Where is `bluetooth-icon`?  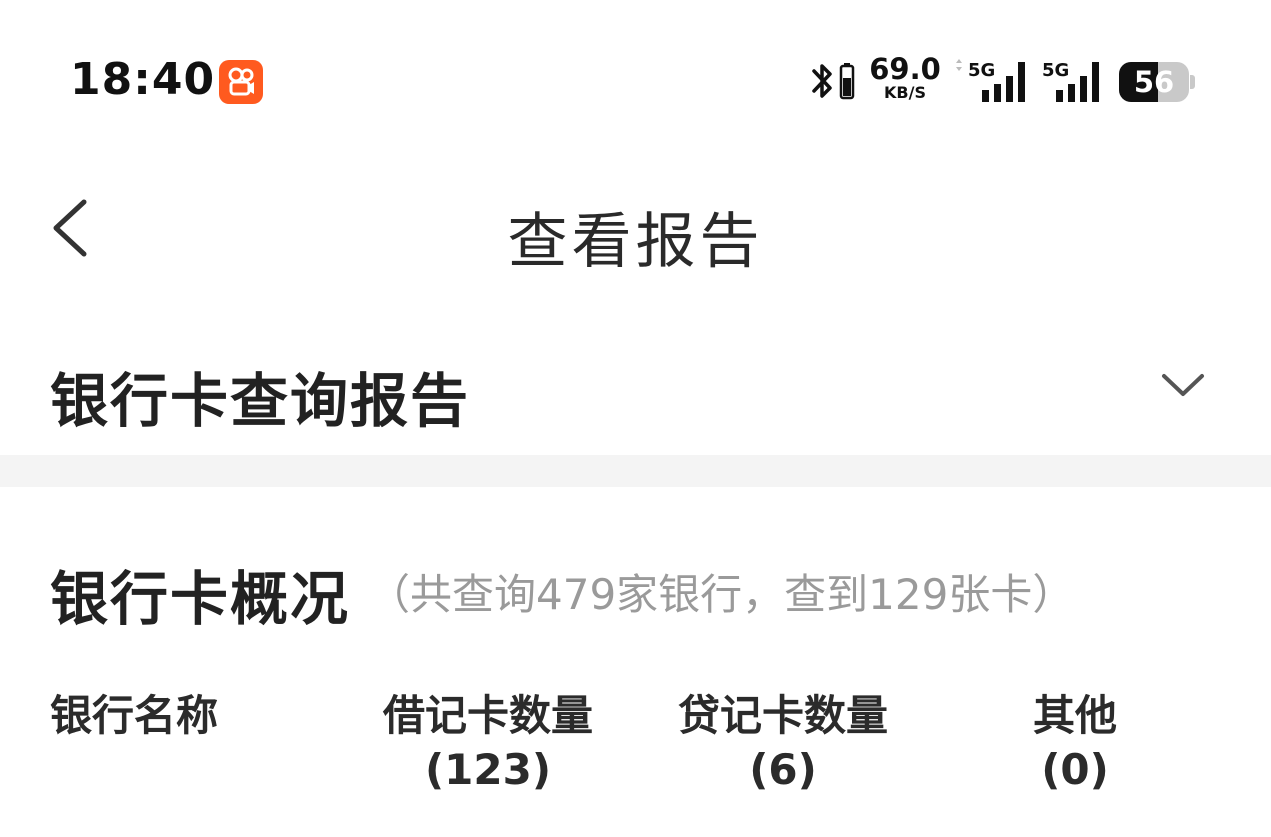 bluetooth-icon is located at coordinates (833, 83).